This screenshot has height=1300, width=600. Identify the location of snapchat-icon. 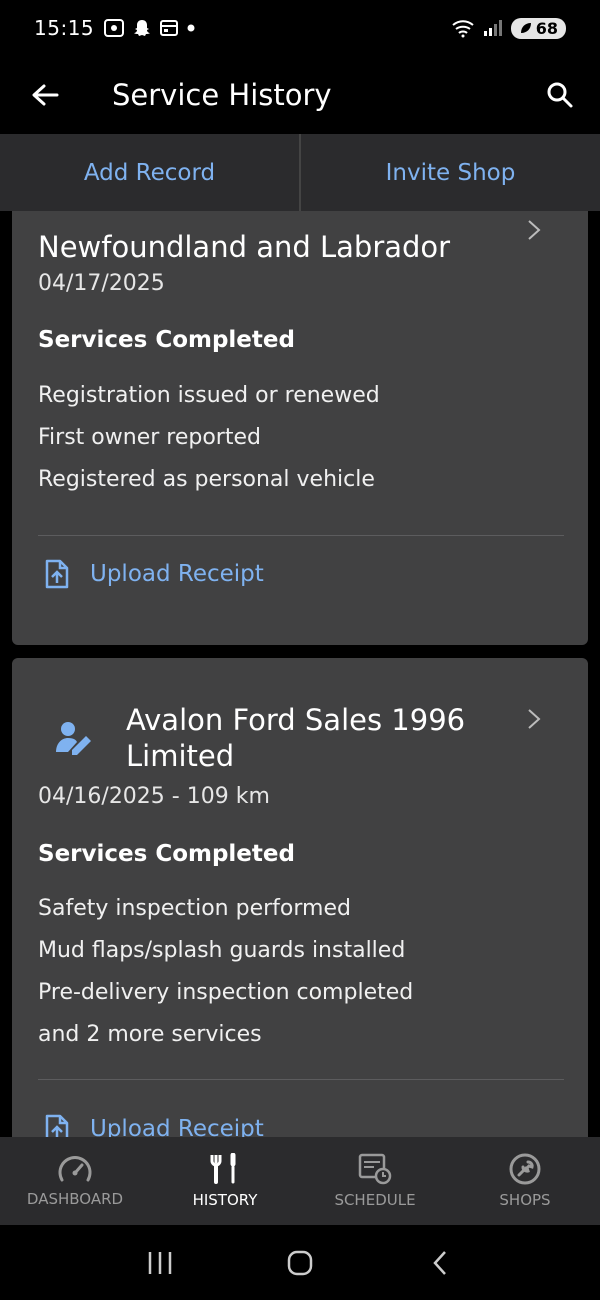
(142, 28).